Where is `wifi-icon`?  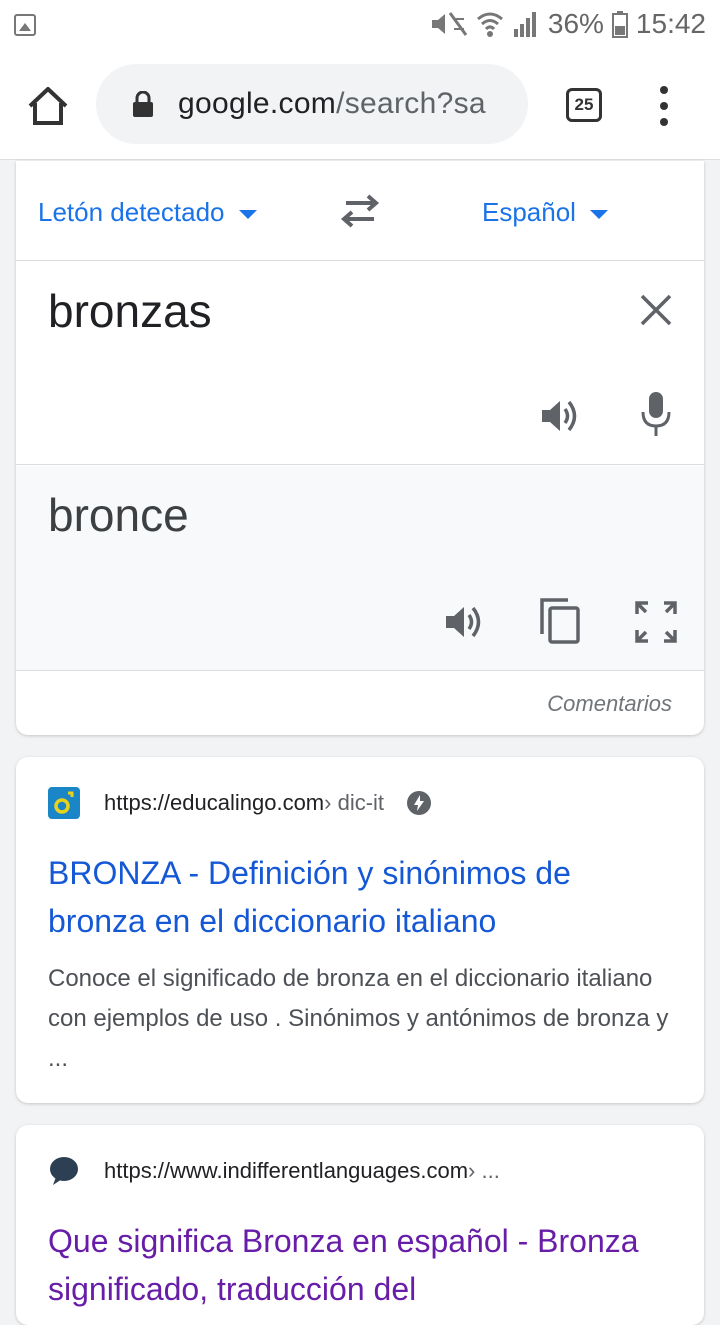
wifi-icon is located at coordinates (489, 24).